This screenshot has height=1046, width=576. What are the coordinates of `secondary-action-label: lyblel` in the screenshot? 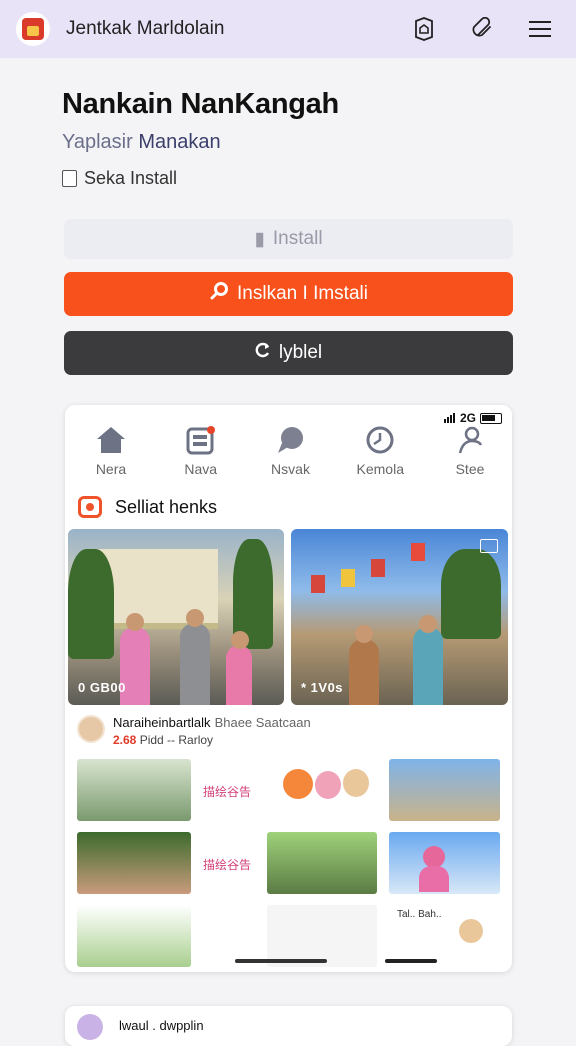 It's located at (300, 352).